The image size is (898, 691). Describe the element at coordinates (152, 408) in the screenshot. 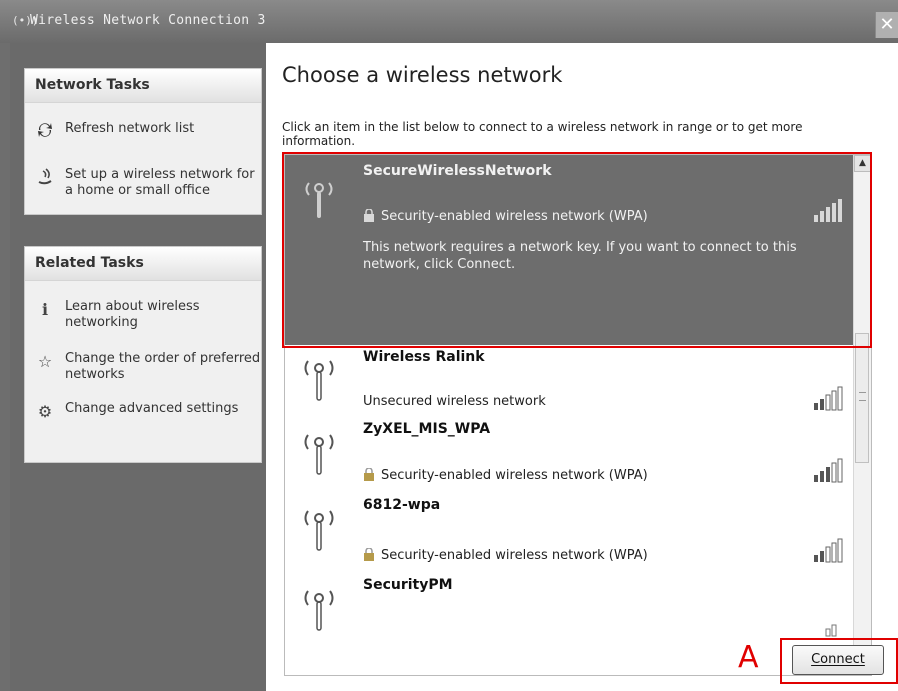

I see `task-label: Change advanced settings` at that location.